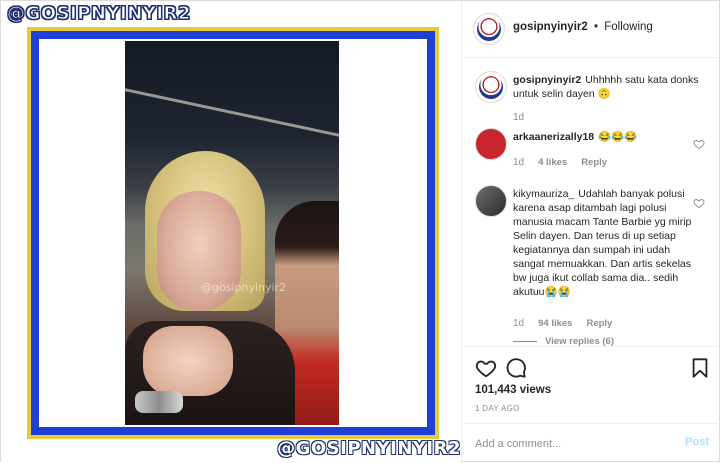 This screenshot has width=720, height=463. What do you see at coordinates (99, 14) in the screenshot?
I see `watermark-top: @GOSIPNYINYIR2` at bounding box center [99, 14].